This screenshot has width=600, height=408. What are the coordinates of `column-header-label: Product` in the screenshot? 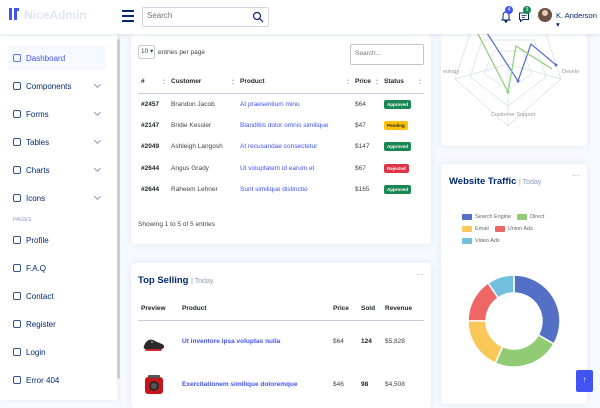 It's located at (252, 82).